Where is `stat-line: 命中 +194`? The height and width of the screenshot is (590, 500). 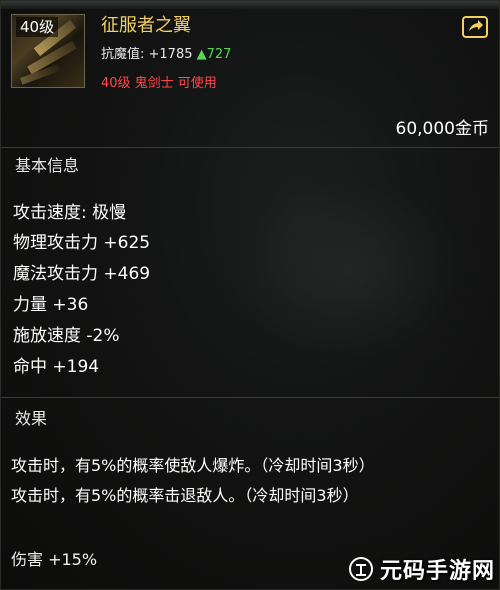
stat-line: 命中 +194 is located at coordinates (56, 367).